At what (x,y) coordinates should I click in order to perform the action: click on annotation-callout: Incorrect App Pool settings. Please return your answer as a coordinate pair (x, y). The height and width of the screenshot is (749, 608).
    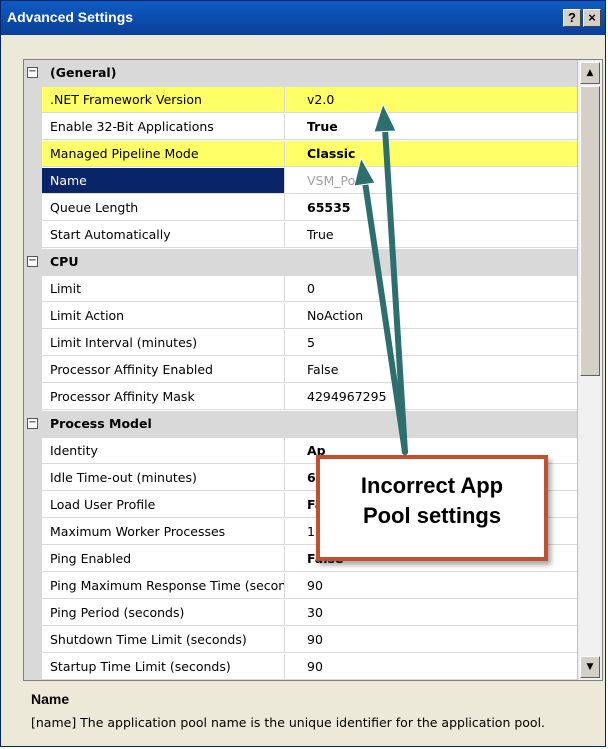
    Looking at the image, I should click on (432, 508).